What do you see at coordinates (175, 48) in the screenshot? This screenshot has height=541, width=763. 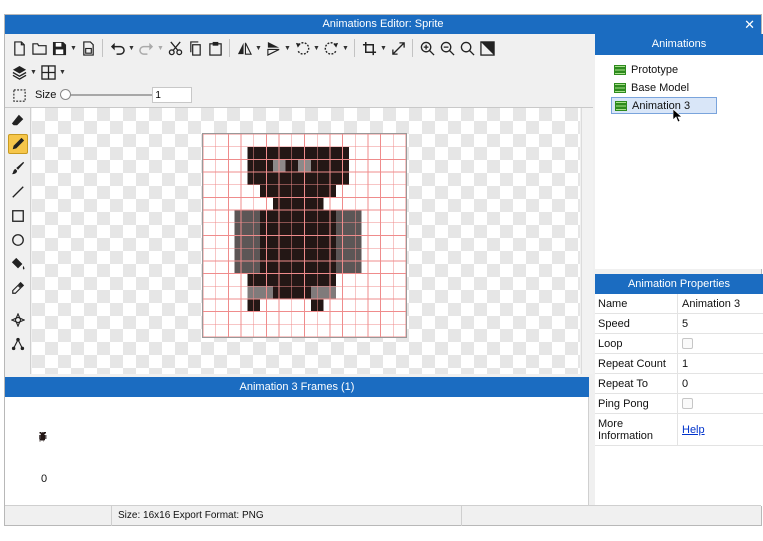 I see `cut-icon` at bounding box center [175, 48].